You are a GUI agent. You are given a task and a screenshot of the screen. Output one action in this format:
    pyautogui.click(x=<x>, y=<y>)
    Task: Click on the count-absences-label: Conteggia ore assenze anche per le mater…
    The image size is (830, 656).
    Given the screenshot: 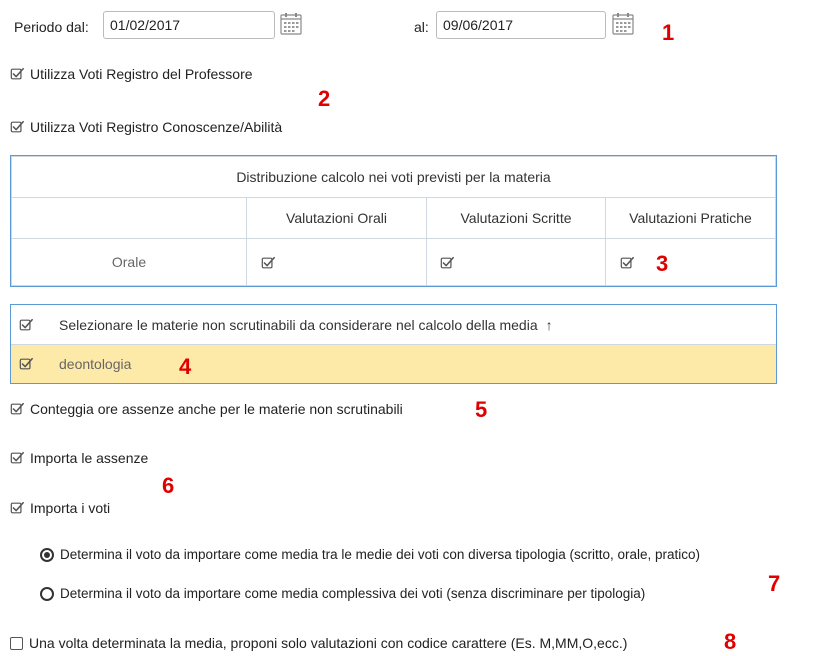 What is the action you would take?
    pyautogui.click(x=216, y=409)
    